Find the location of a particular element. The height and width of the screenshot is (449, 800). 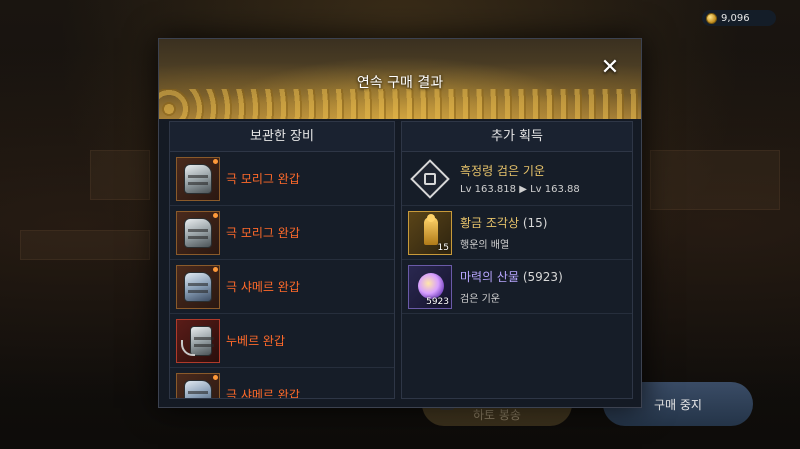

reward-subtitle: 검은 기운 is located at coordinates (480, 299).